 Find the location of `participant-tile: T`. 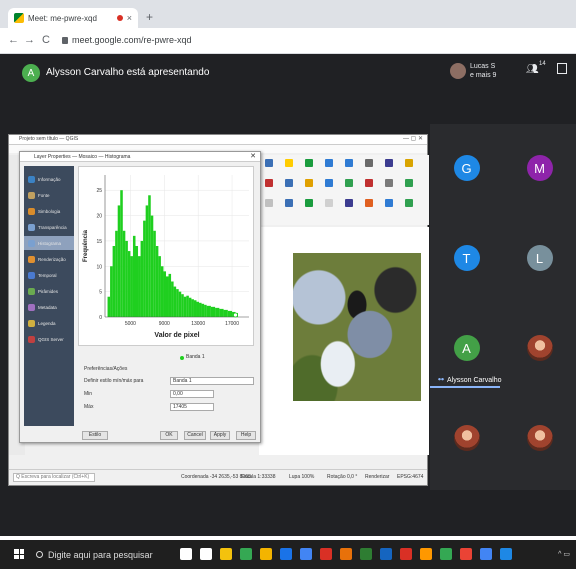

participant-tile: T is located at coordinates (466, 258).